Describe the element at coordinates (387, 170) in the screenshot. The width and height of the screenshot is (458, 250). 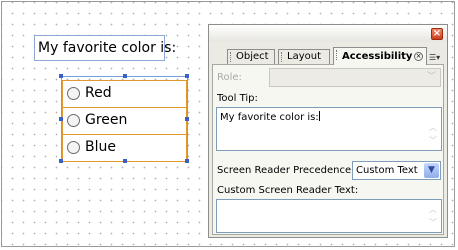
I see `precedence-value: Custom Text` at that location.